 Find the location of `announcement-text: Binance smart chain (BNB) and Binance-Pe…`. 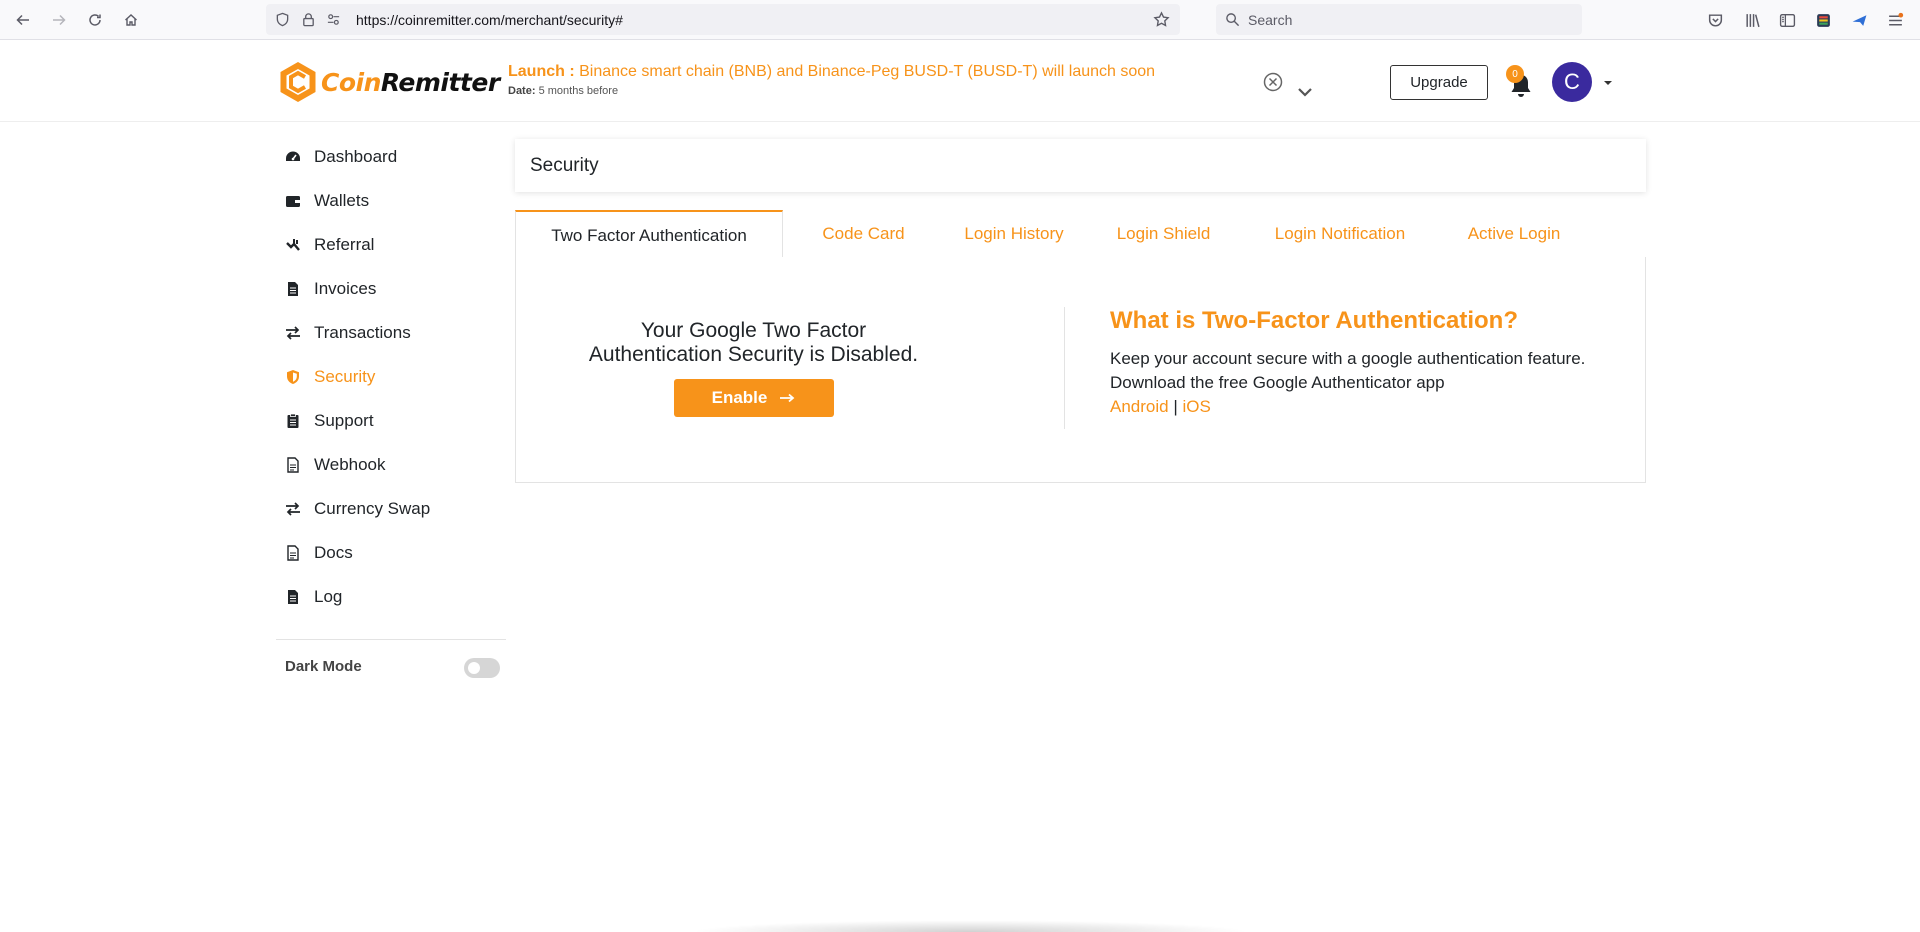

announcement-text: Binance smart chain (BNB) and Binance-Pe… is located at coordinates (867, 71).